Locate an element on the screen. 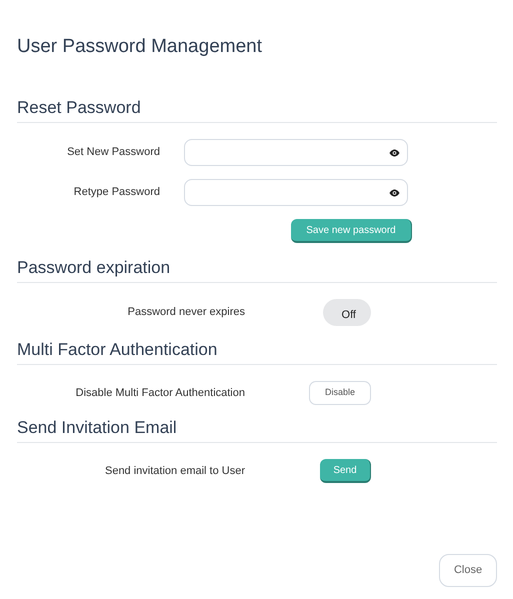 This screenshot has width=513, height=599. field-label: Retype Password is located at coordinates (116, 192).